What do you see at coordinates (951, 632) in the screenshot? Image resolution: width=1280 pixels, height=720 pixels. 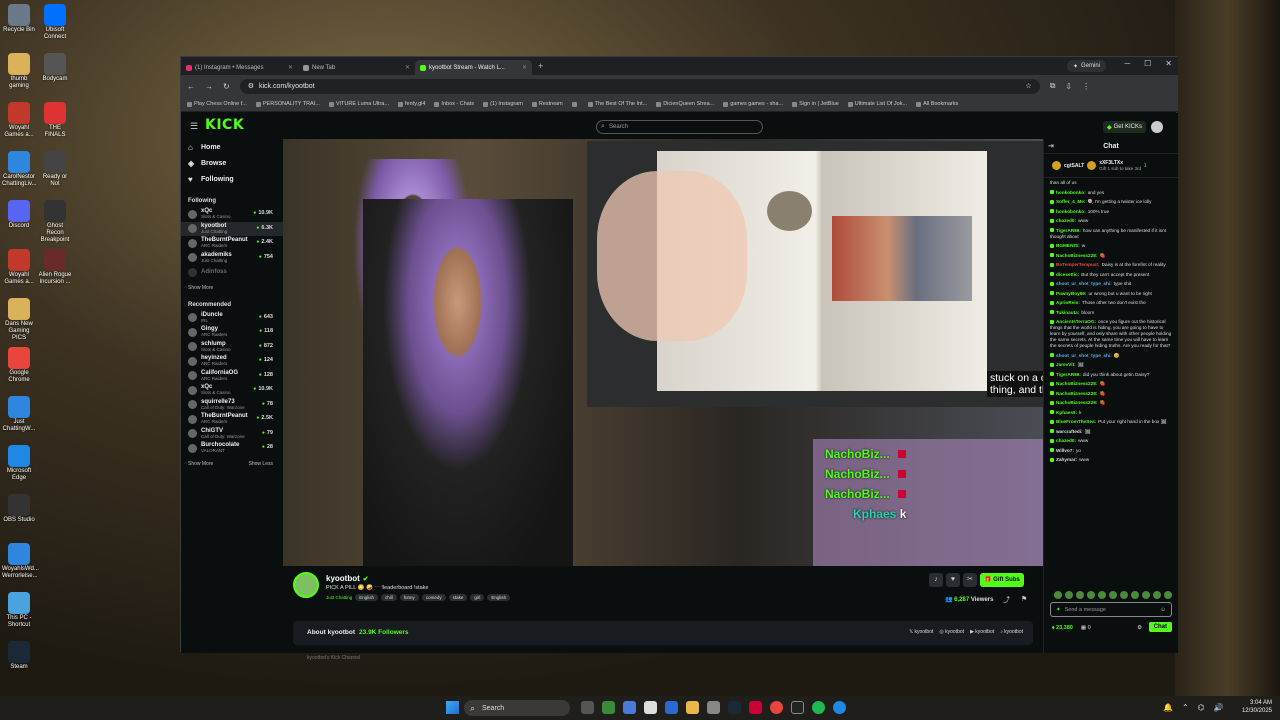 I see `instagram-social-link: ◎ kyootbot` at bounding box center [951, 632].